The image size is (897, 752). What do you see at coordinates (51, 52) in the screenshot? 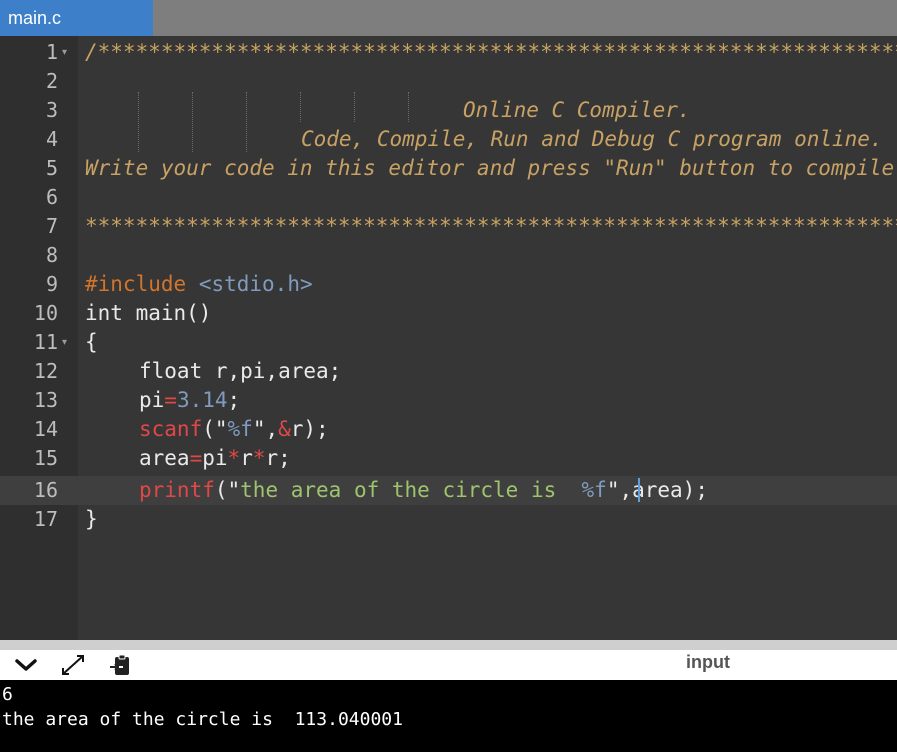
I see `line-number: 1` at bounding box center [51, 52].